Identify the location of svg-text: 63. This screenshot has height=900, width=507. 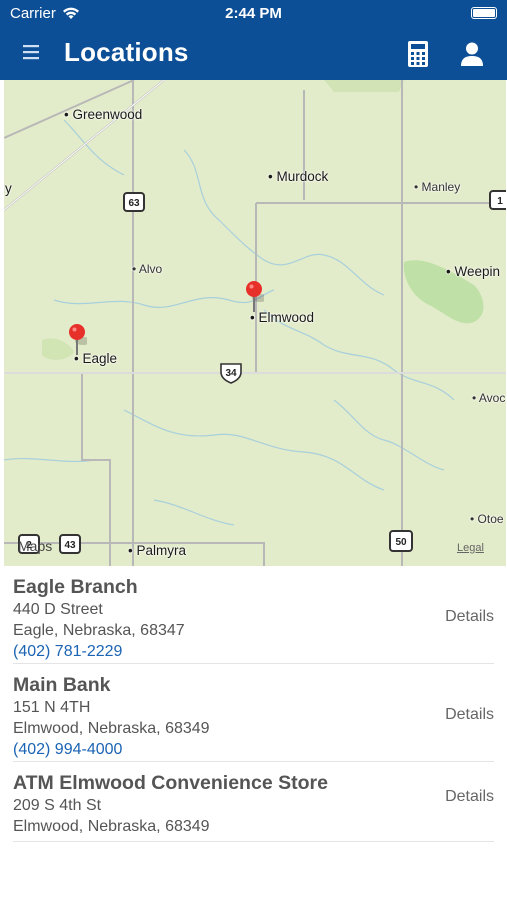
(134, 203).